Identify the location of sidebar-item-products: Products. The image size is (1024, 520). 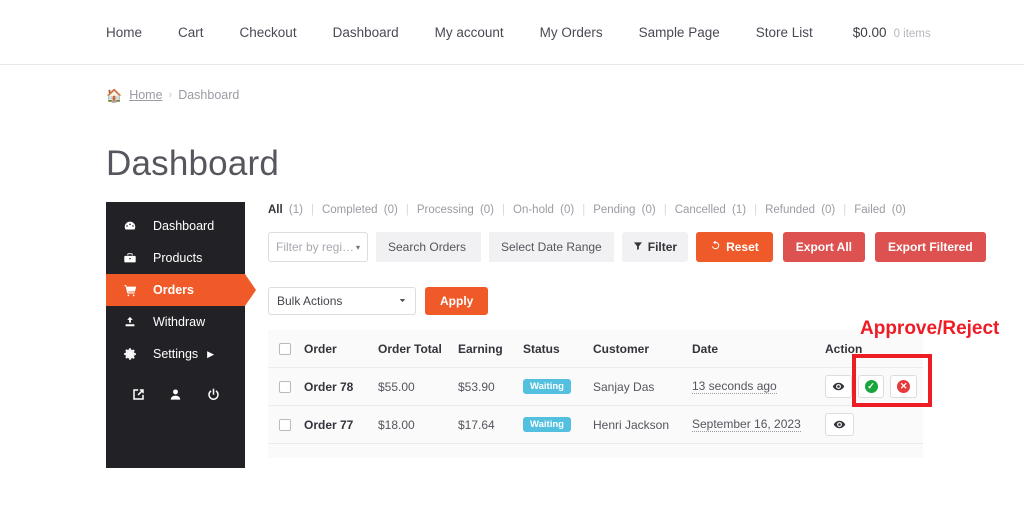
(175, 258).